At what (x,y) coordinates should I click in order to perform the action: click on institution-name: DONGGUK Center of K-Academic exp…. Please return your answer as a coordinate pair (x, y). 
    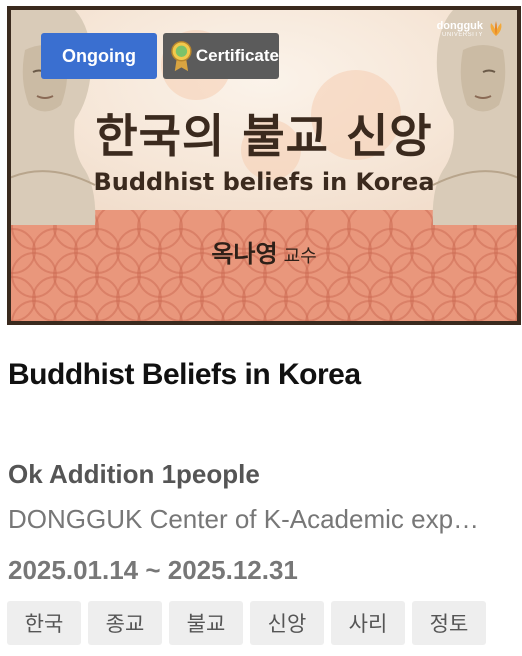
    Looking at the image, I should click on (244, 519).